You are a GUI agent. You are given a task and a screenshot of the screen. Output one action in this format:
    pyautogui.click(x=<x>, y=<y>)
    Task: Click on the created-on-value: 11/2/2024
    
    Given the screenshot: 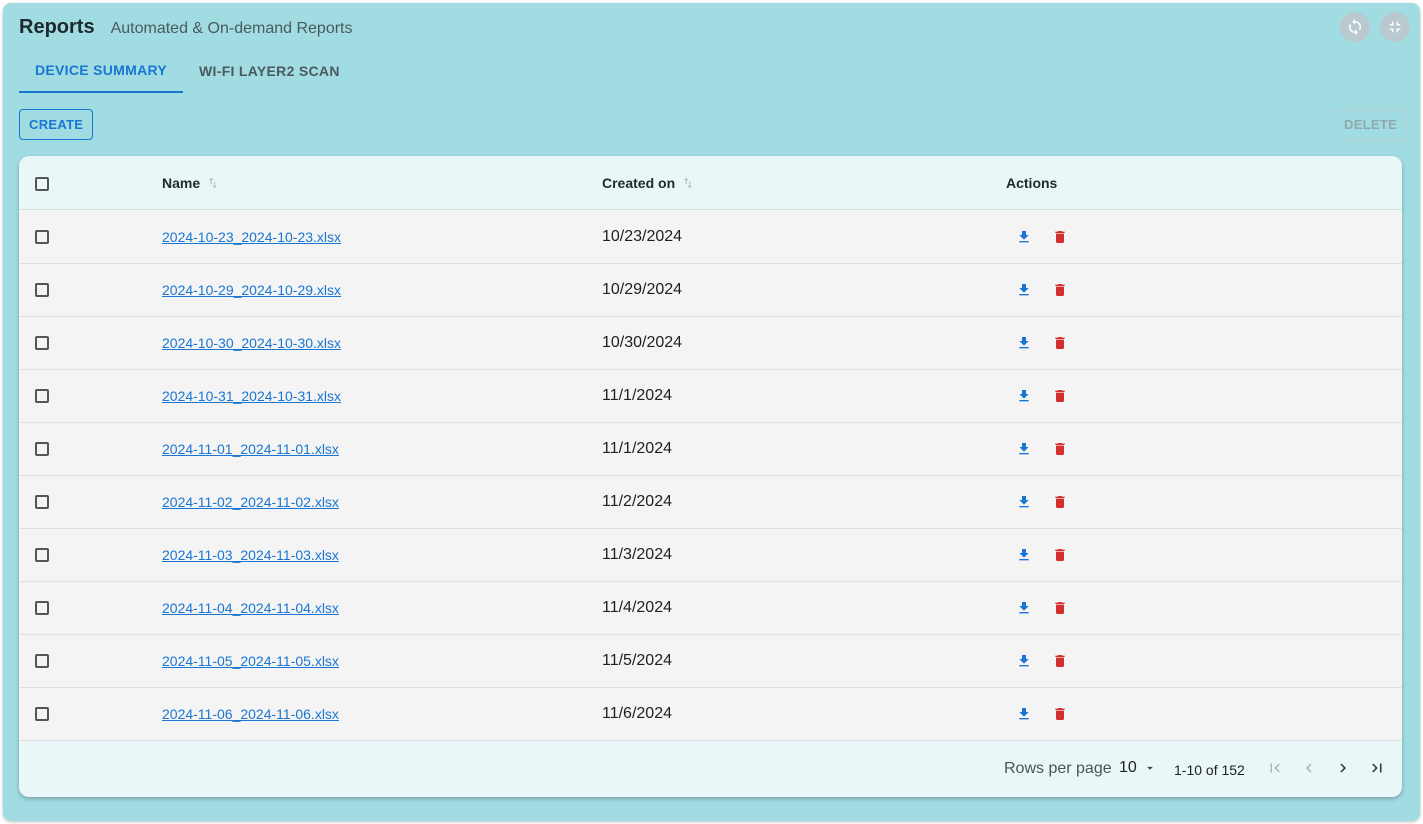 What is the action you would take?
    pyautogui.click(x=637, y=501)
    